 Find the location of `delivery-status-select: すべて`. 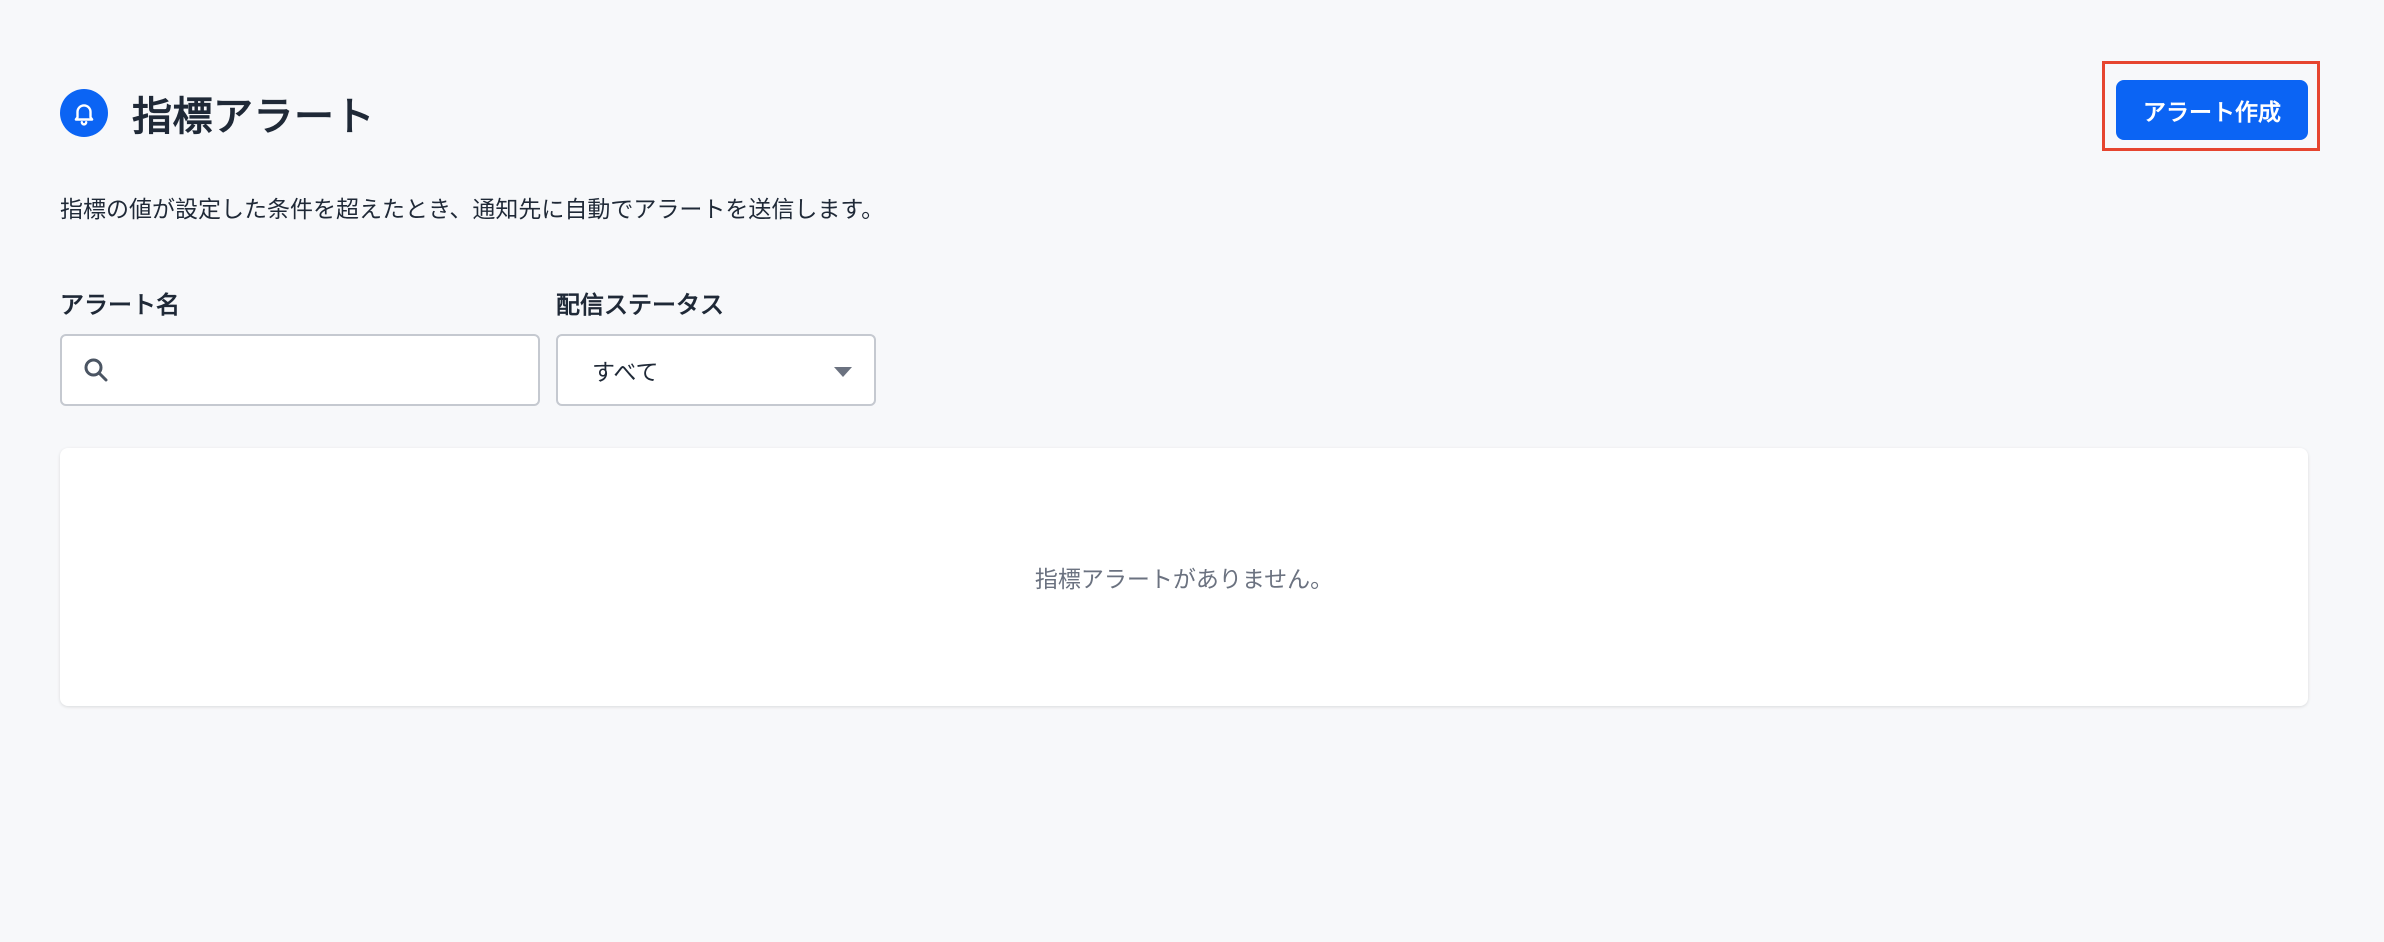

delivery-status-select: すべて is located at coordinates (716, 370).